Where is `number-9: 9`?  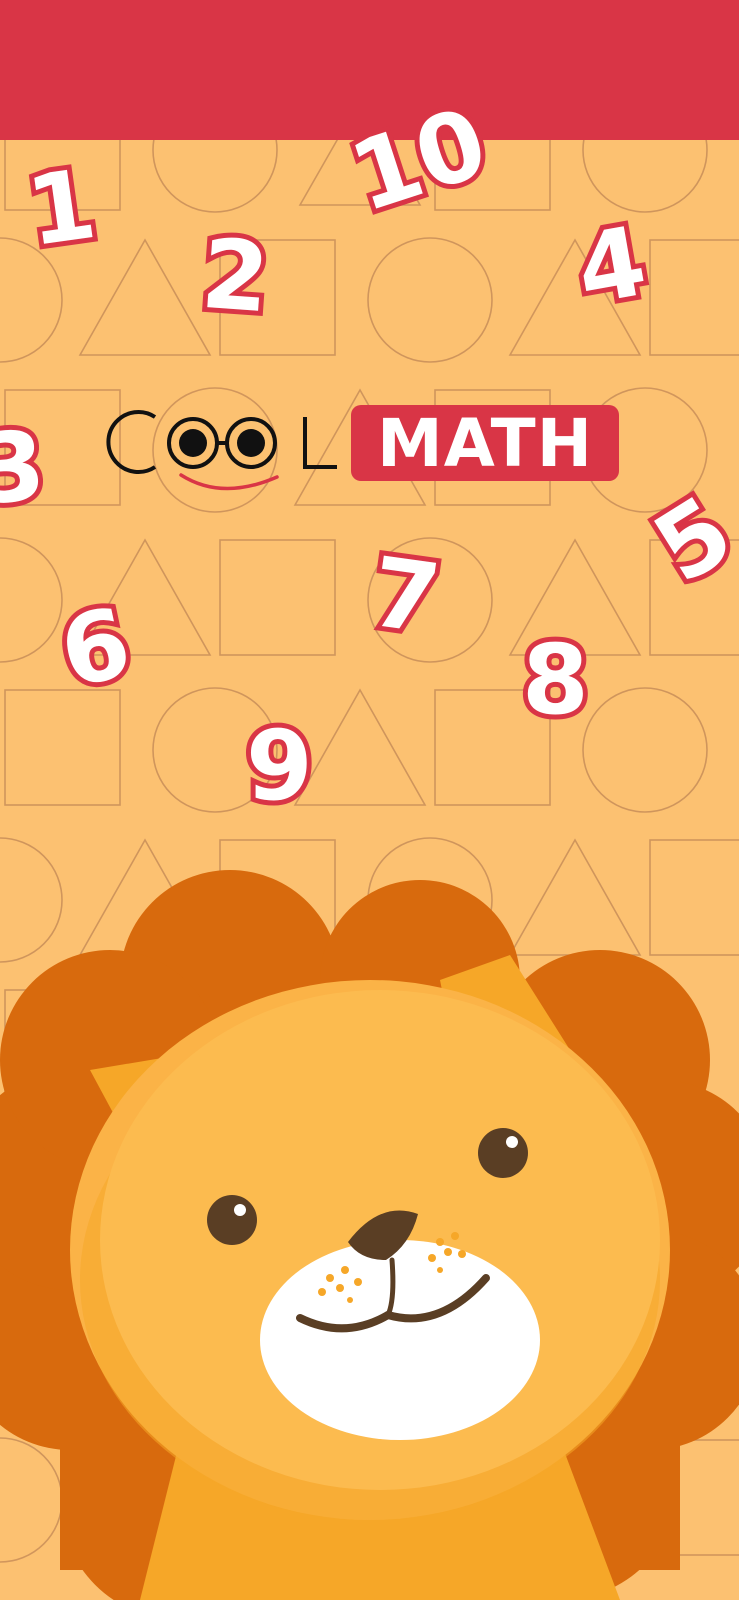
number-9: 9 is located at coordinates (279, 766).